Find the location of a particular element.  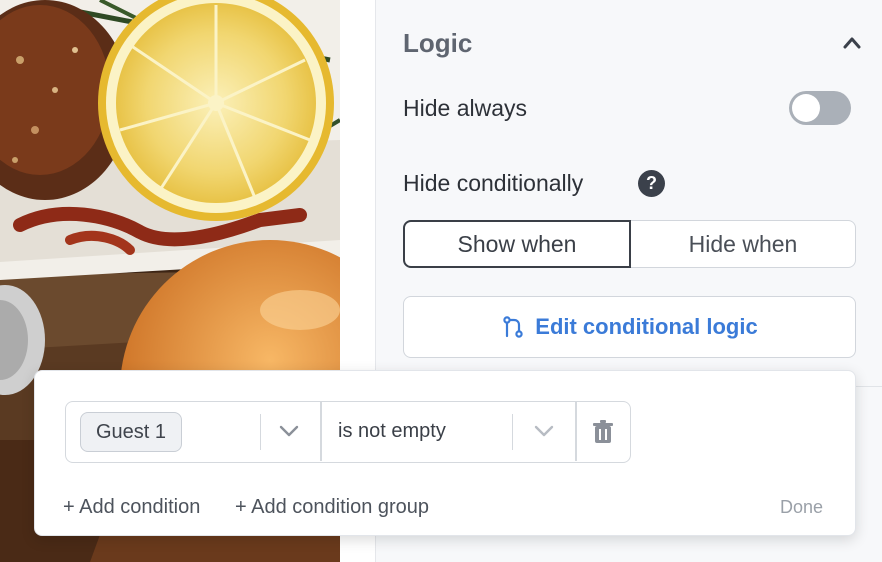

operator-value: is not empty is located at coordinates (392, 431).